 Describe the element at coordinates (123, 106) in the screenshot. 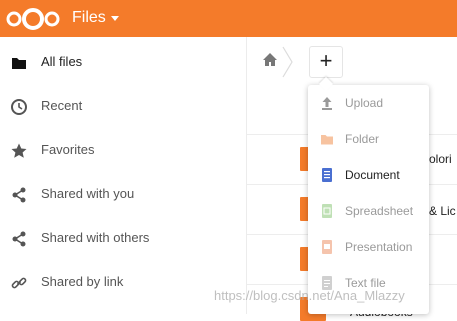

I see `sidebar-item-recent: Recent` at that location.